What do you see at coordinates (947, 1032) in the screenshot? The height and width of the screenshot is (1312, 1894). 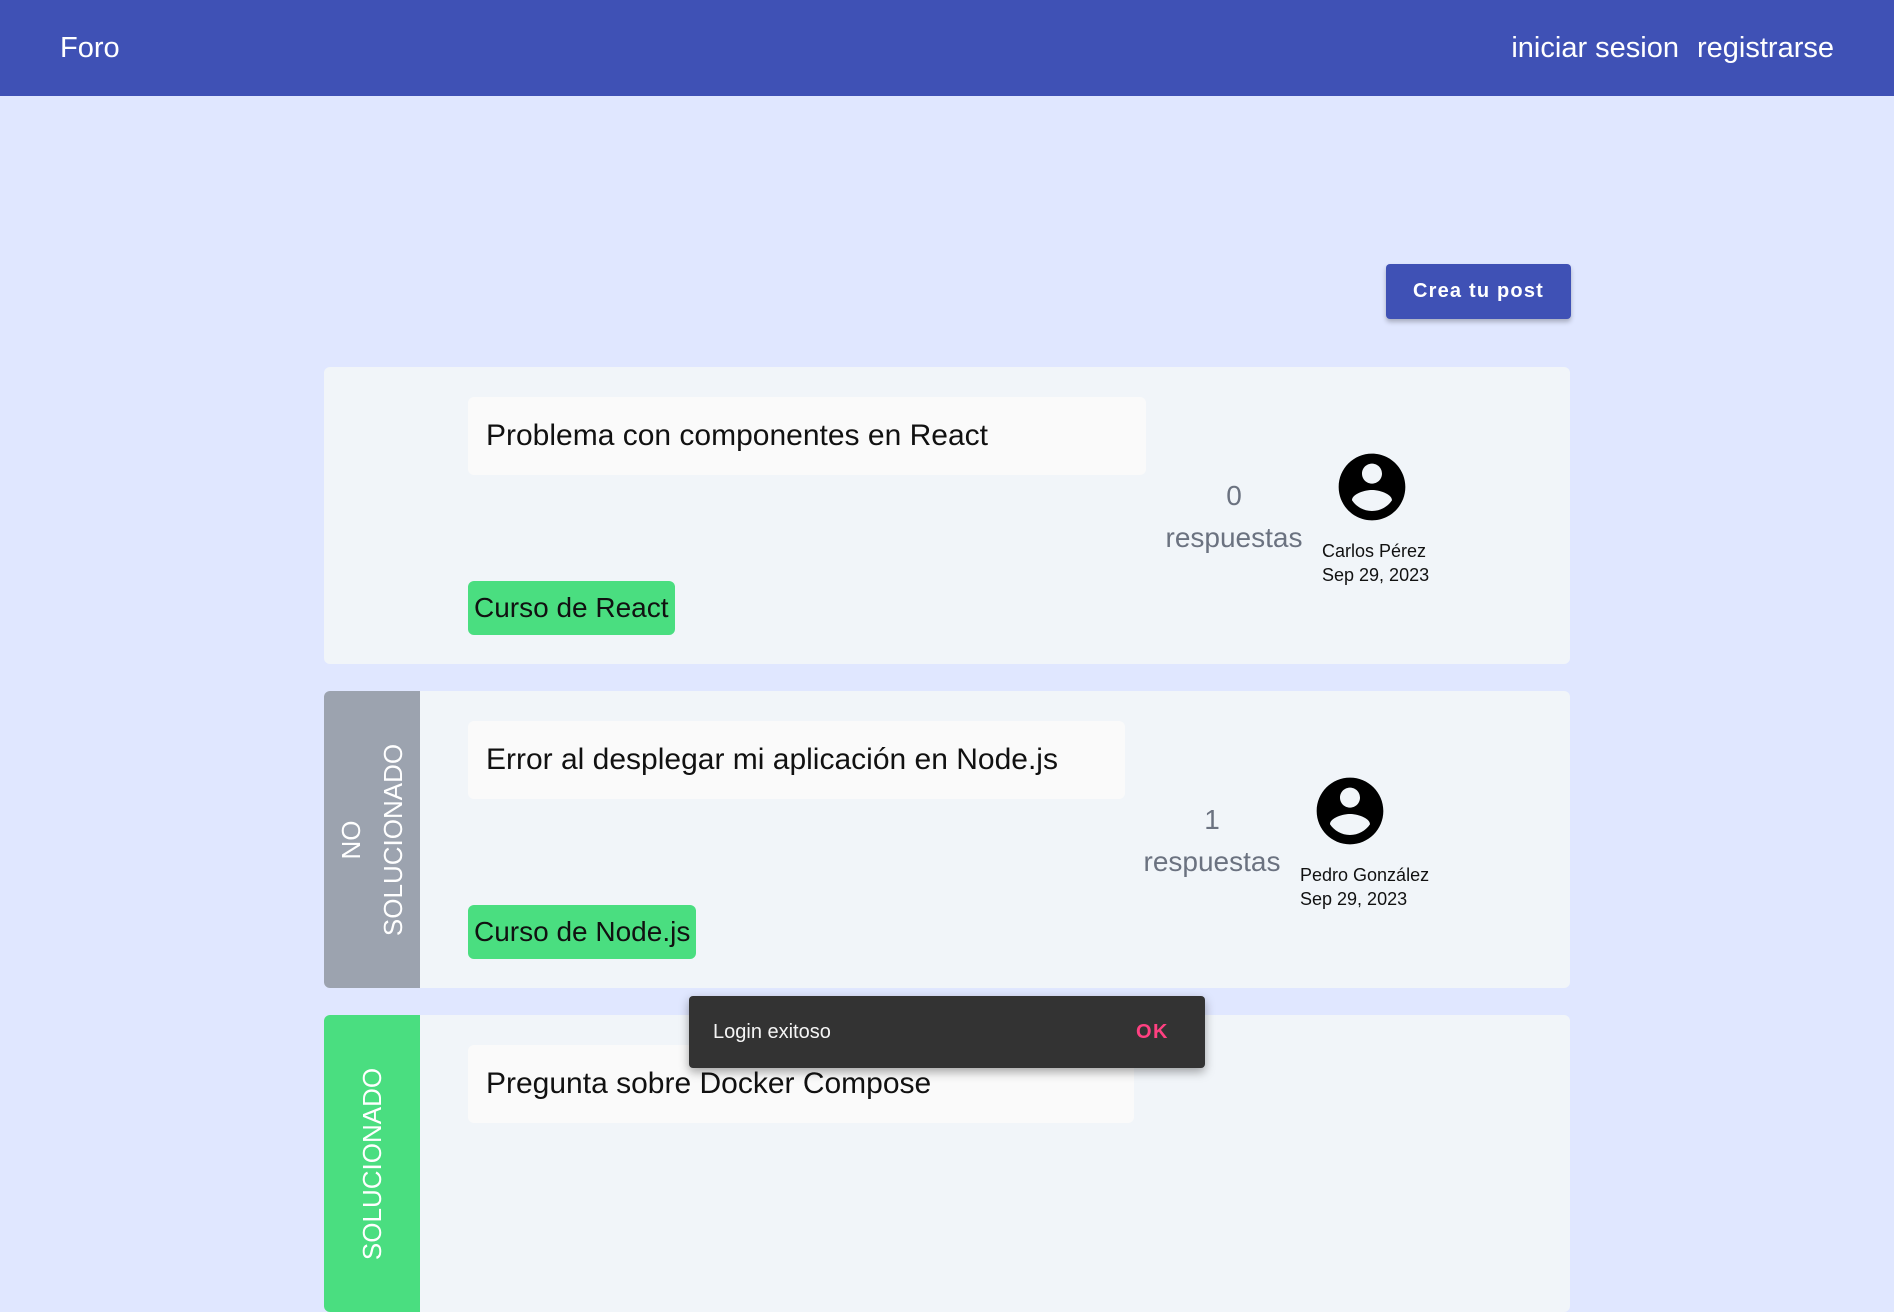 I see `snackbar: Login exitoso OK` at bounding box center [947, 1032].